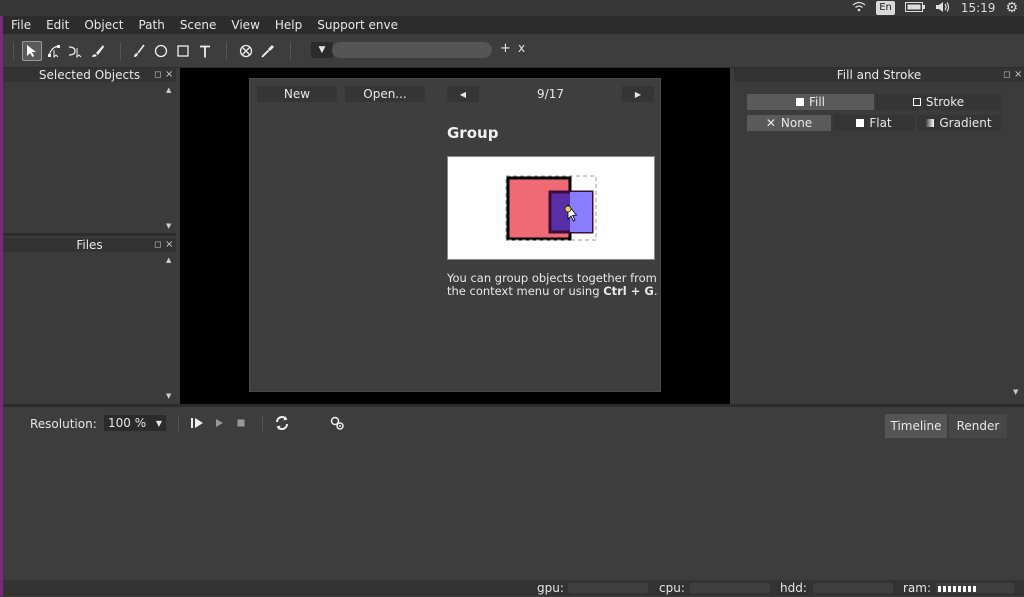  What do you see at coordinates (521, 48) in the screenshot?
I see `remove-layer-button: x` at bounding box center [521, 48].